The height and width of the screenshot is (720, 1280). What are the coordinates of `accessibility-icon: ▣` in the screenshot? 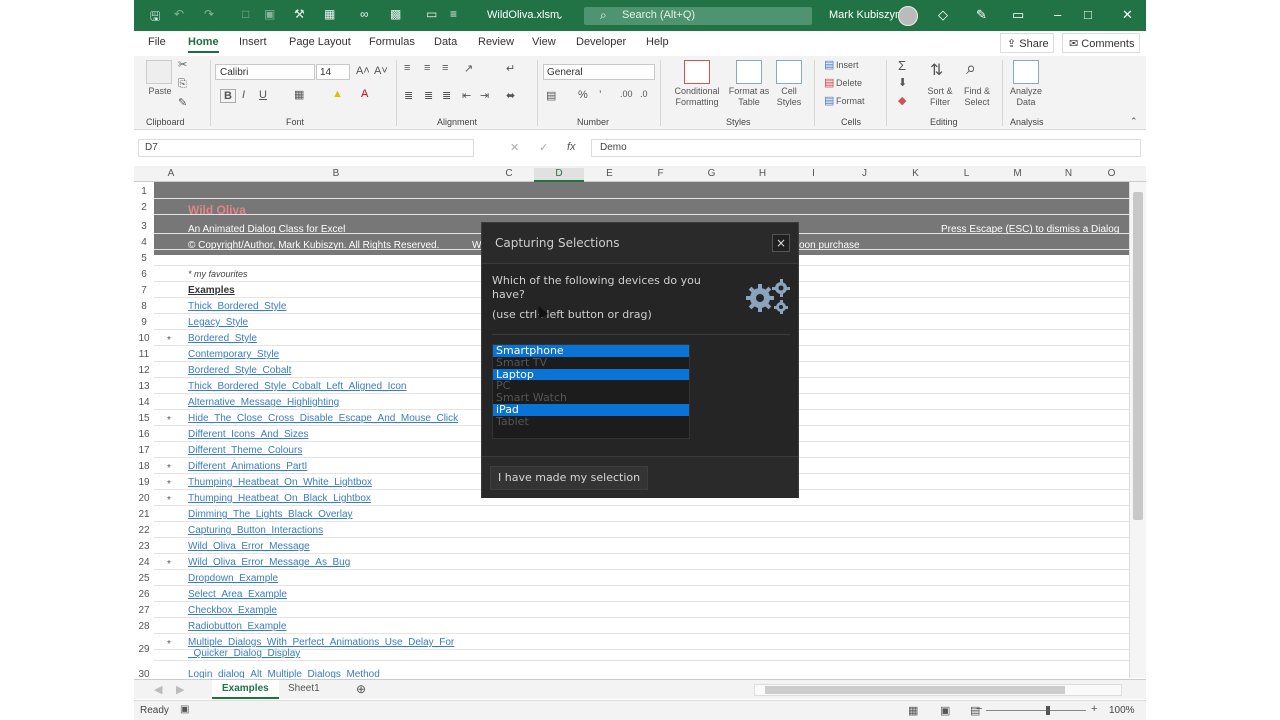 It's located at (184, 709).